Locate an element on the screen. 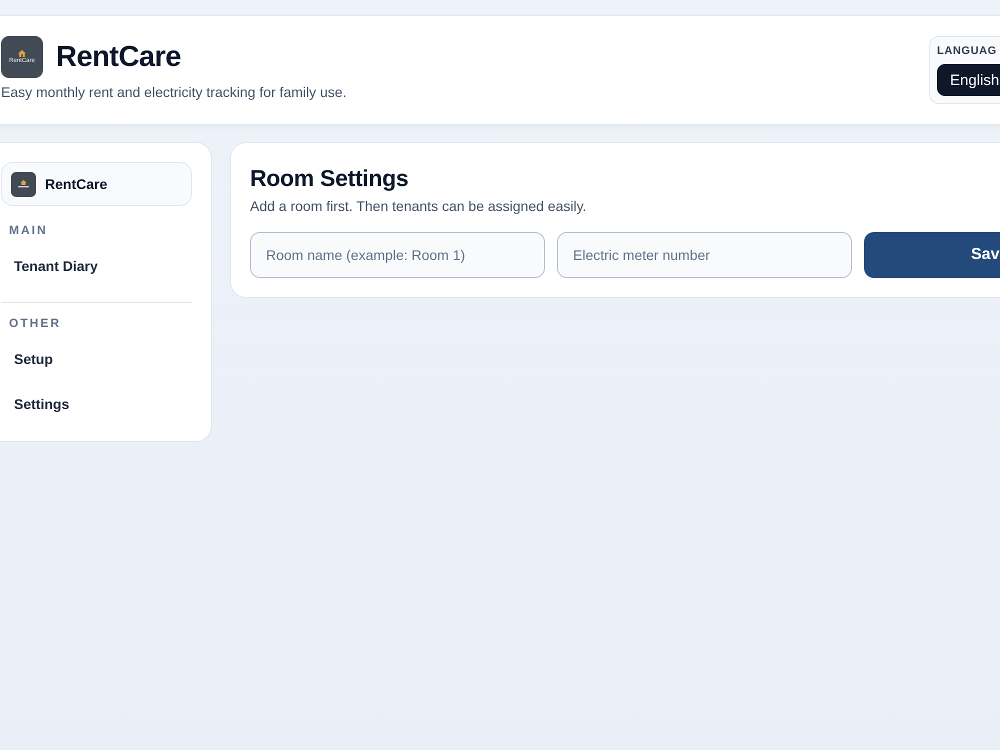 The height and width of the screenshot is (750, 1000). house-icon is located at coordinates (22, 53).